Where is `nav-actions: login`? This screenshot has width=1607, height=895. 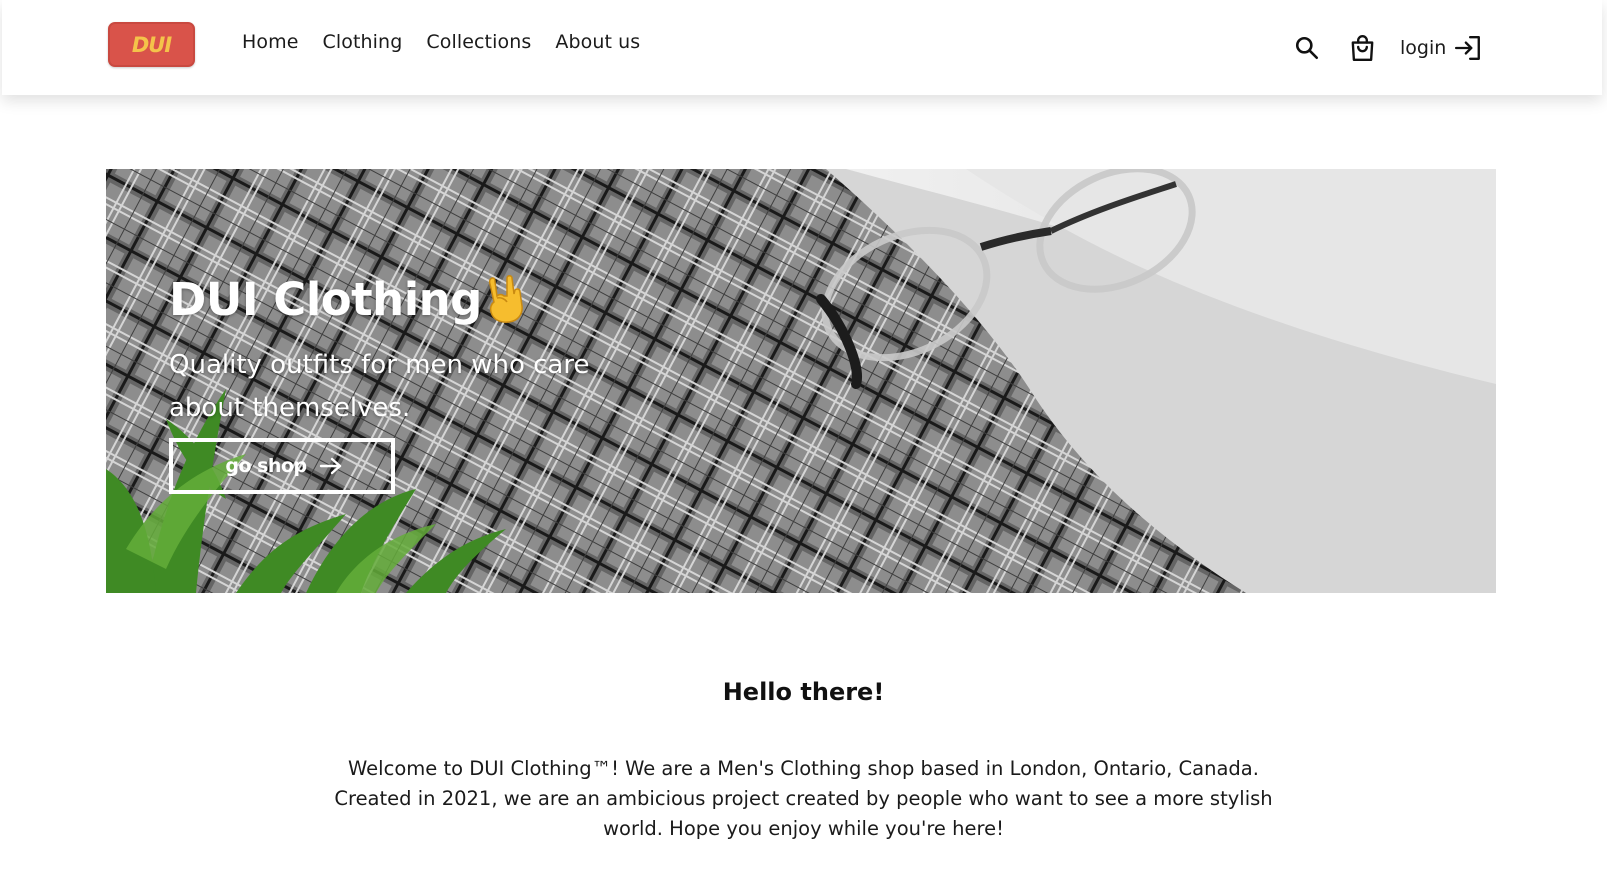 nav-actions: login is located at coordinates (1387, 48).